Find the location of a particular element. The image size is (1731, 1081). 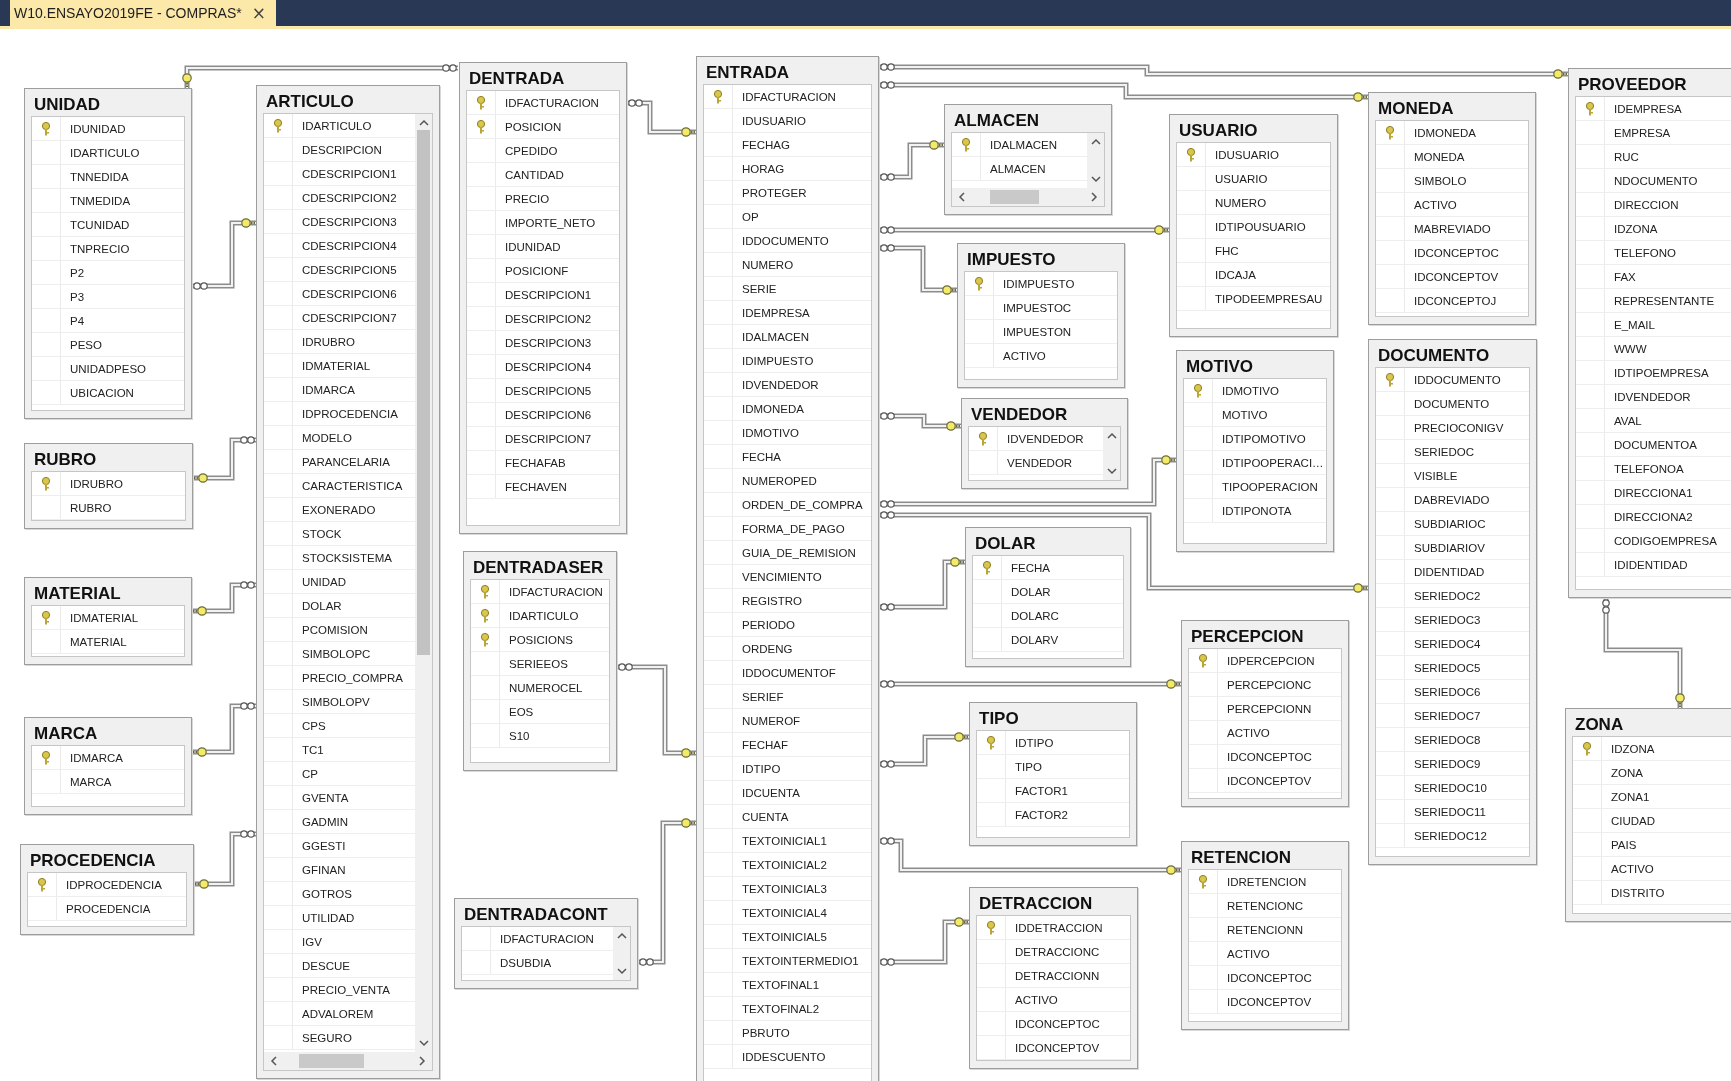

column-name: CIUDAD is located at coordinates (1629, 820).